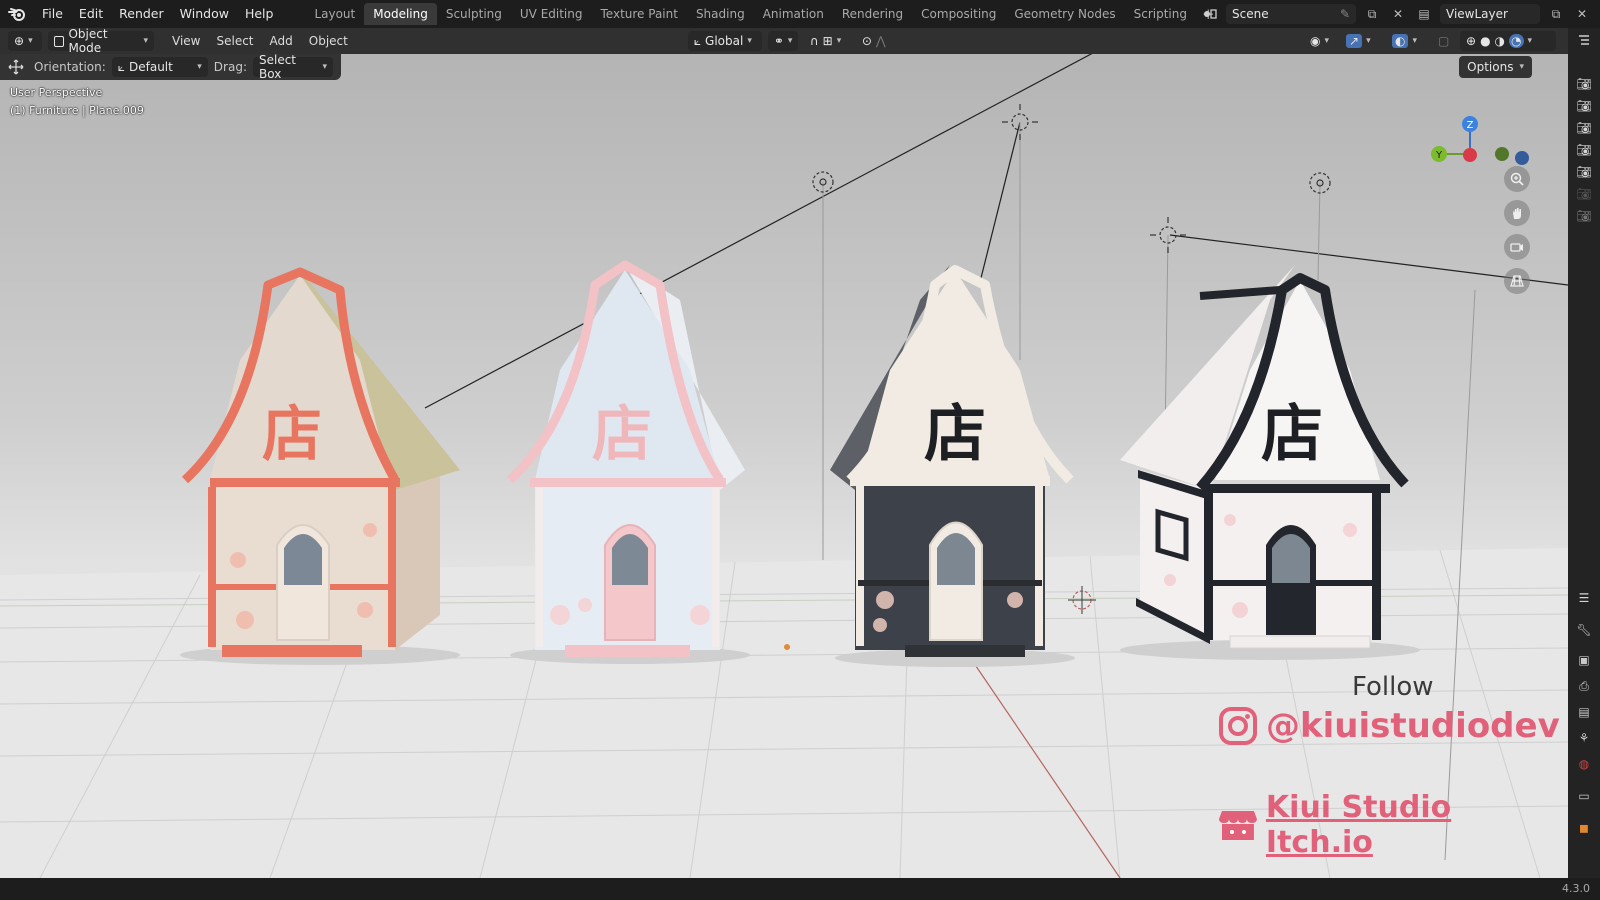  I want to click on options-dropdown: Options ▾, so click(1495, 67).